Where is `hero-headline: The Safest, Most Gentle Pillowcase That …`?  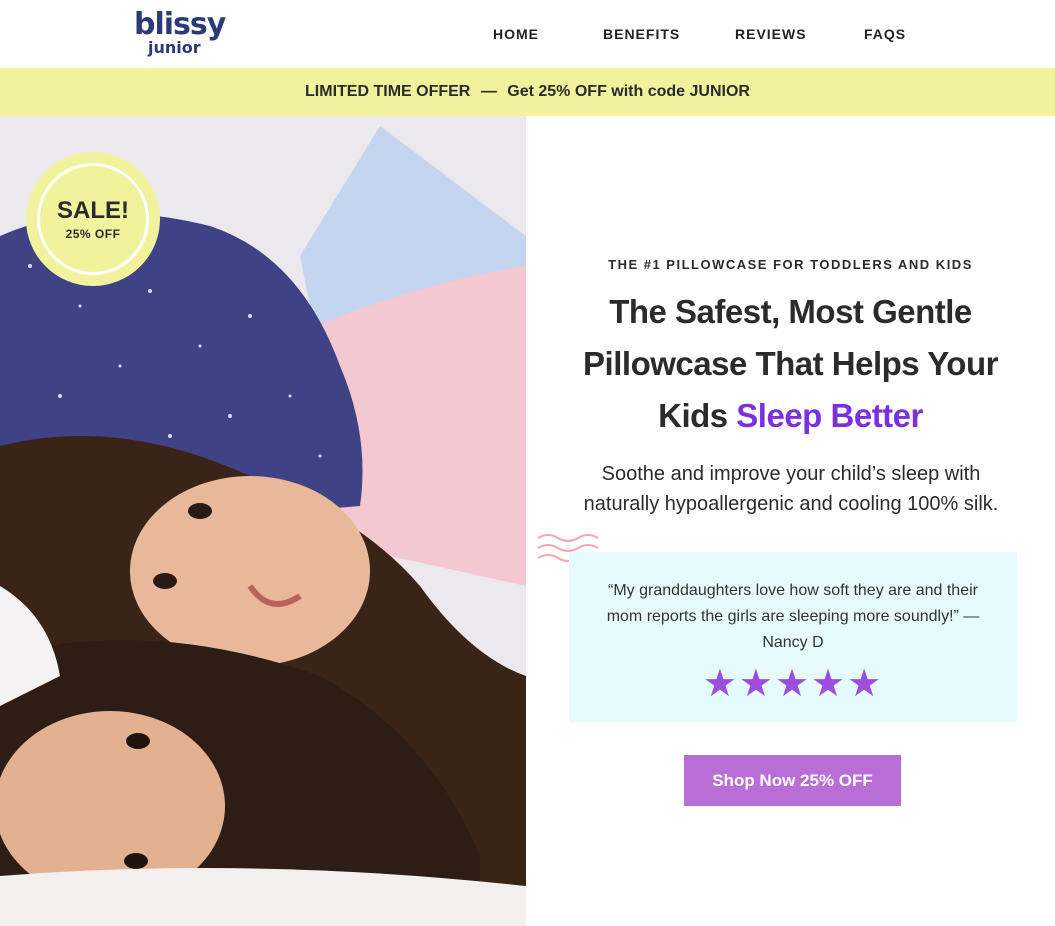 hero-headline: The Safest, Most Gentle Pillowcase That … is located at coordinates (790, 364).